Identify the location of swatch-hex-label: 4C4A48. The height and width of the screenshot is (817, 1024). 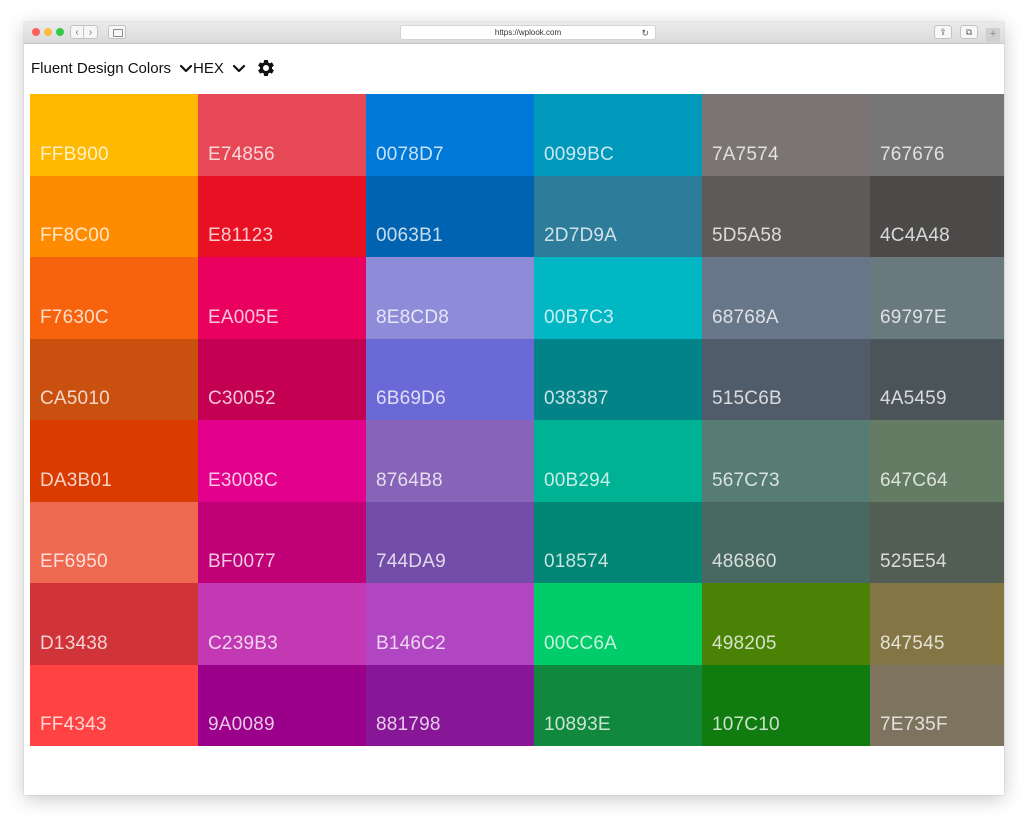
(915, 235).